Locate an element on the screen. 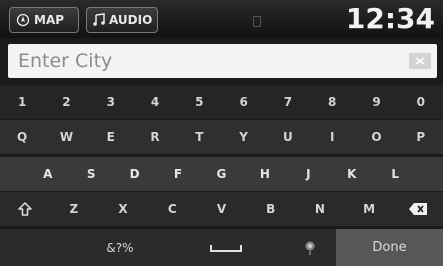 The height and width of the screenshot is (266, 443). backspace-icon is located at coordinates (418, 209).